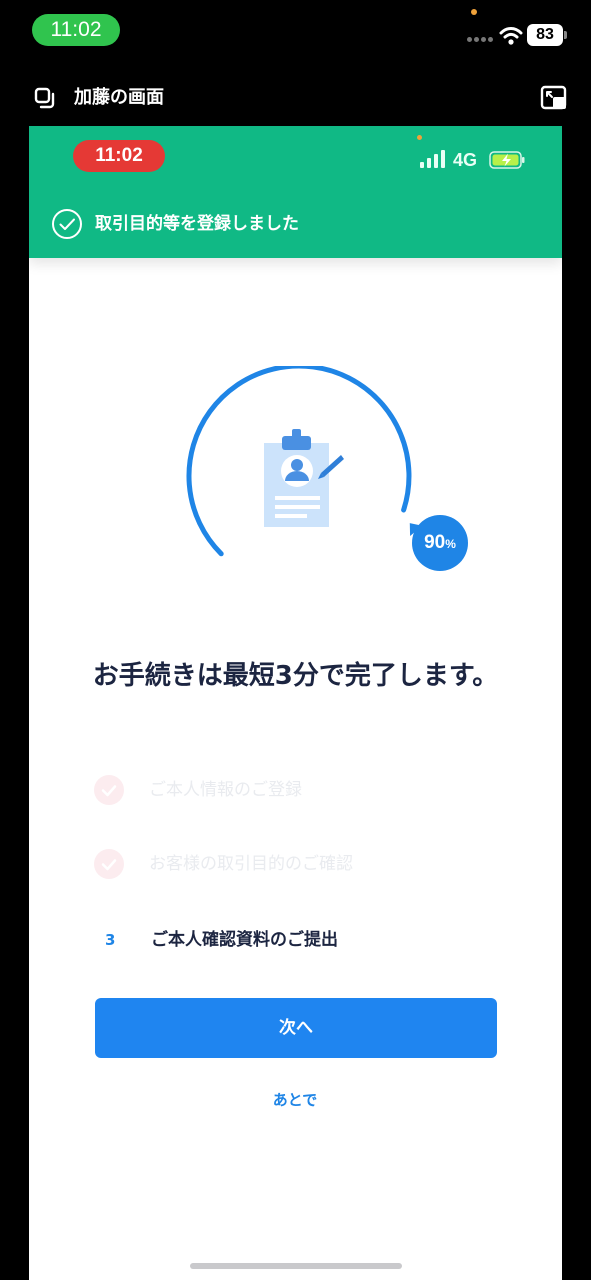 Image resolution: width=591 pixels, height=1280 pixels. Describe the element at coordinates (110, 940) in the screenshot. I see `step-number: 3` at that location.